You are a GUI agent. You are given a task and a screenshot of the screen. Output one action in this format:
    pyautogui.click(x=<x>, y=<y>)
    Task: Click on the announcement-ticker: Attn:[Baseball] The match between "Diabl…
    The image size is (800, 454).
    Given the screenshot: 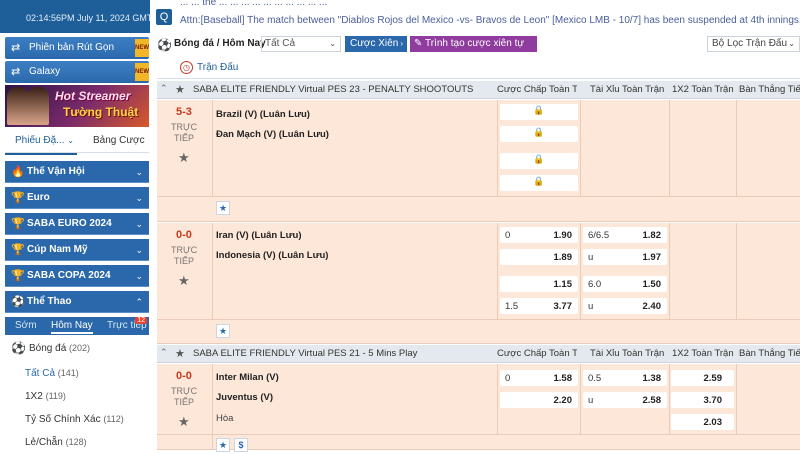 What is the action you would take?
    pyautogui.click(x=490, y=20)
    